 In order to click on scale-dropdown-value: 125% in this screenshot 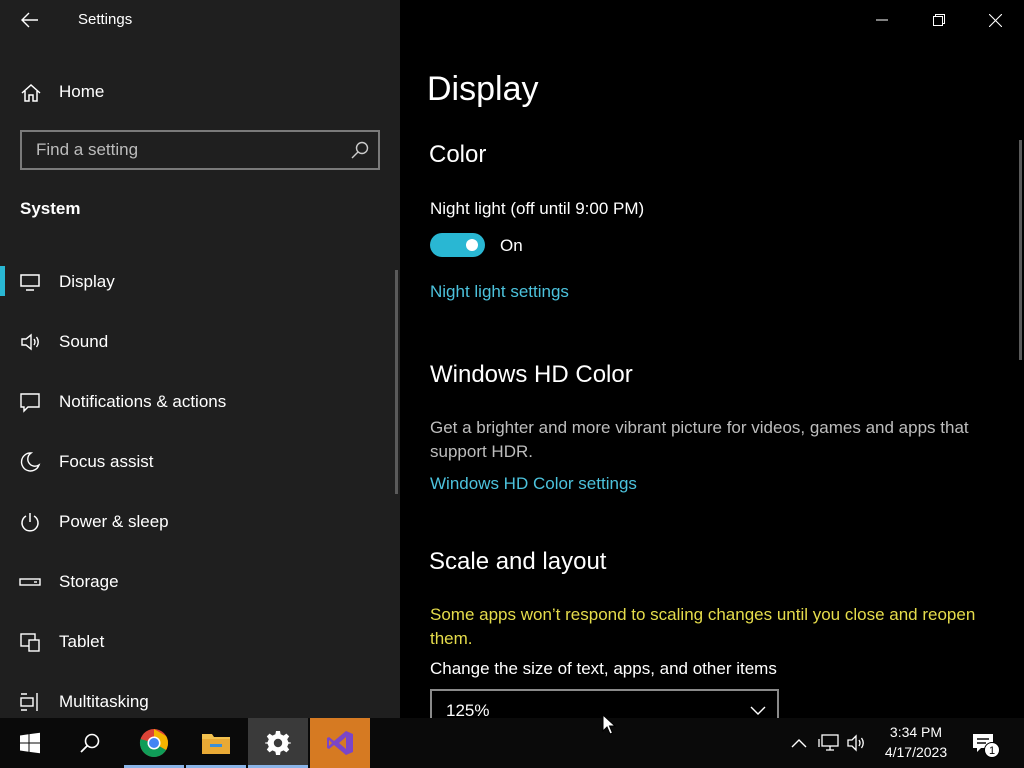, I will do `click(468, 709)`.